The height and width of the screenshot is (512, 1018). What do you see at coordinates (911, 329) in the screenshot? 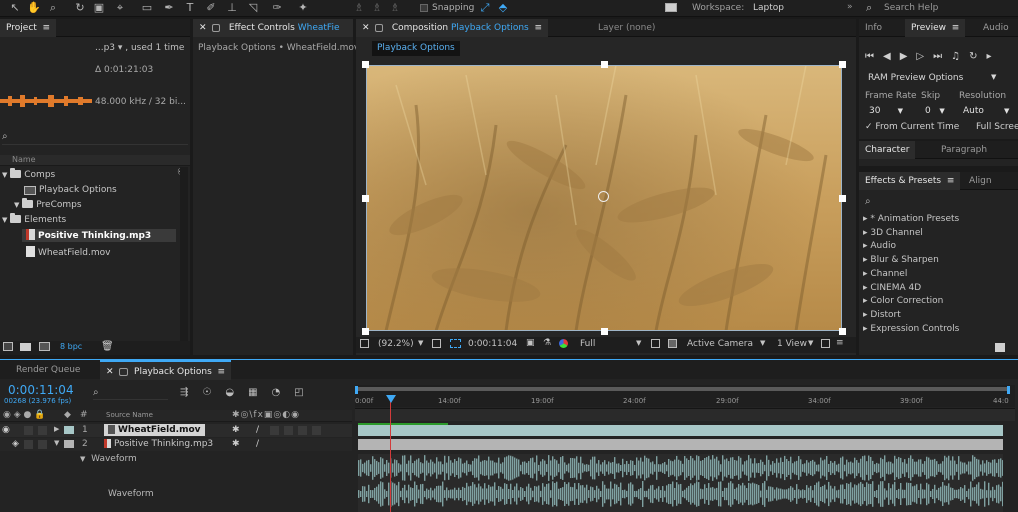
I see `effects-list-item: ▸ Expression Controls` at bounding box center [911, 329].